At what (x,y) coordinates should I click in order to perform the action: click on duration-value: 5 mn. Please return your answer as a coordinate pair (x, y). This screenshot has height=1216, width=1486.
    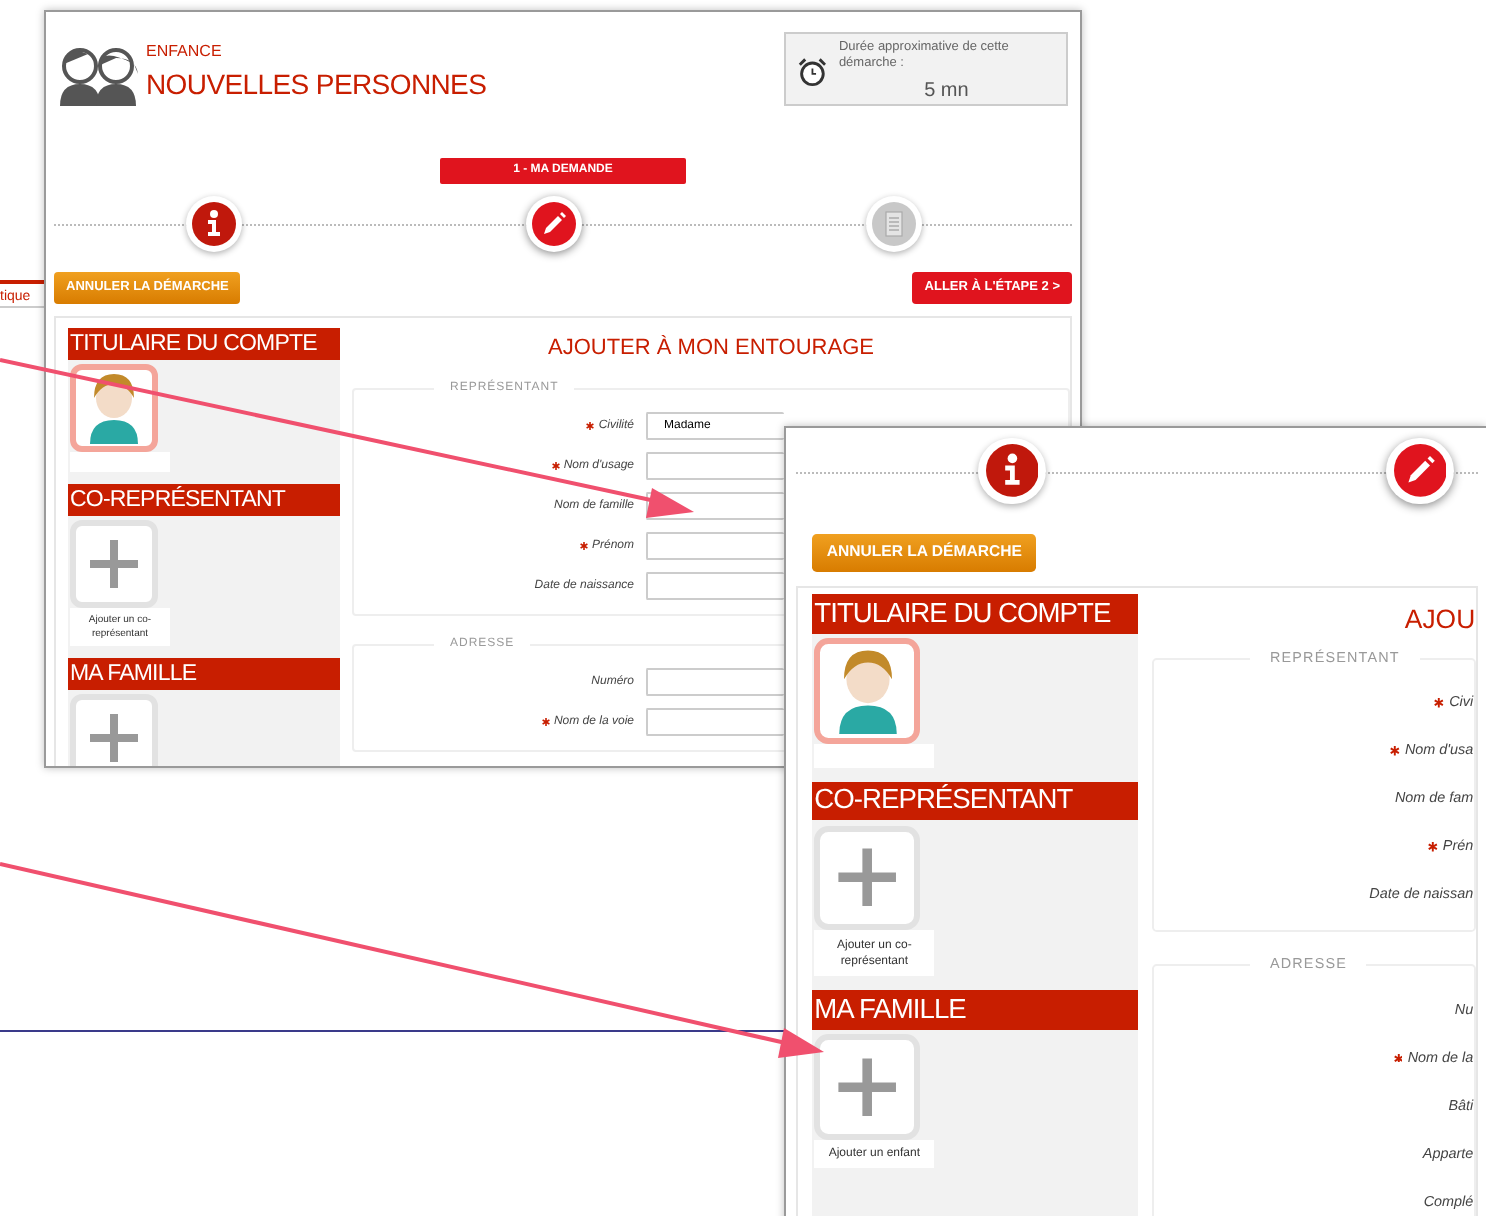
    Looking at the image, I should click on (946, 92).